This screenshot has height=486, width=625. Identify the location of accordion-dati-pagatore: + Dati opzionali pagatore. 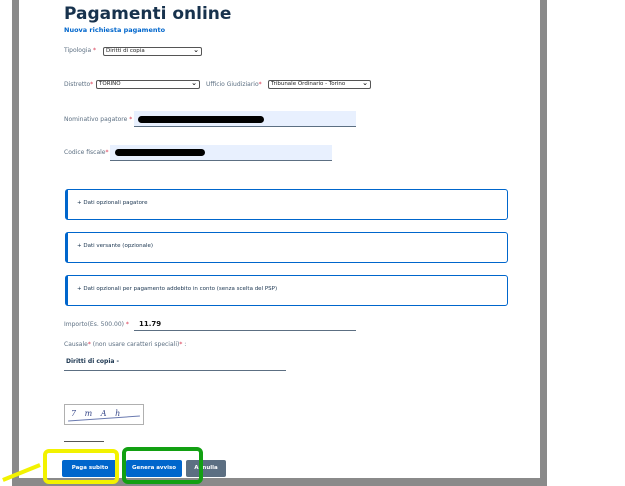
(286, 204).